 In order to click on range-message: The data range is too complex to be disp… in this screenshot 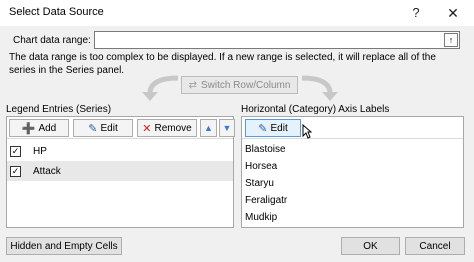, I will do `click(222, 64)`.